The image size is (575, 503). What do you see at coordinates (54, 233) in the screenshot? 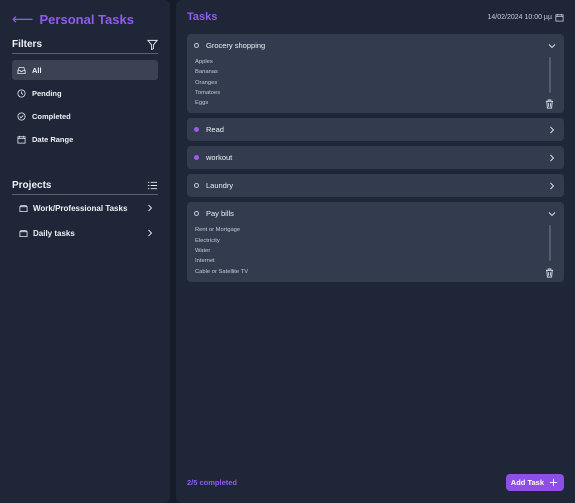
I see `project-label: Daily tasks` at bounding box center [54, 233].